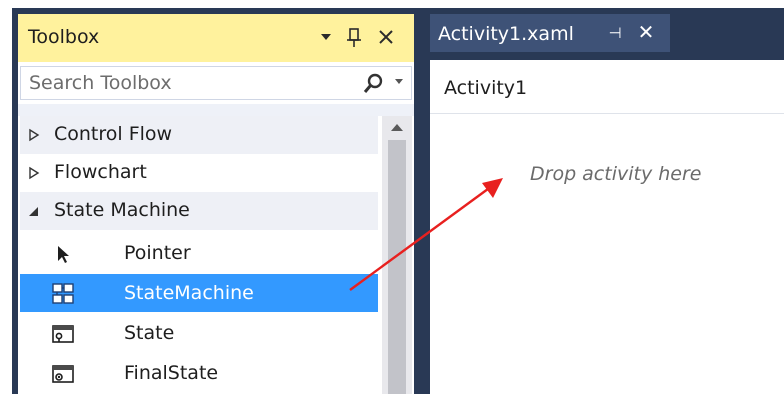 The height and width of the screenshot is (394, 784). What do you see at coordinates (506, 34) in the screenshot?
I see `tab-title: Activity1.xaml` at bounding box center [506, 34].